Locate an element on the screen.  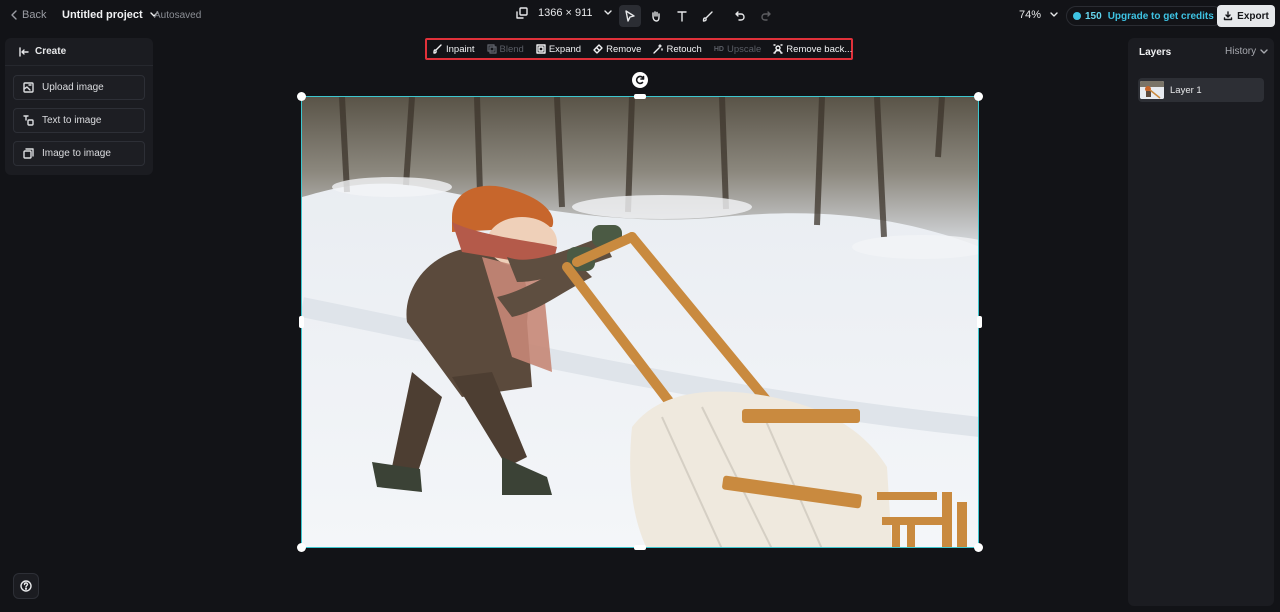
image-to-image-button: Image to image is located at coordinates (79, 153).